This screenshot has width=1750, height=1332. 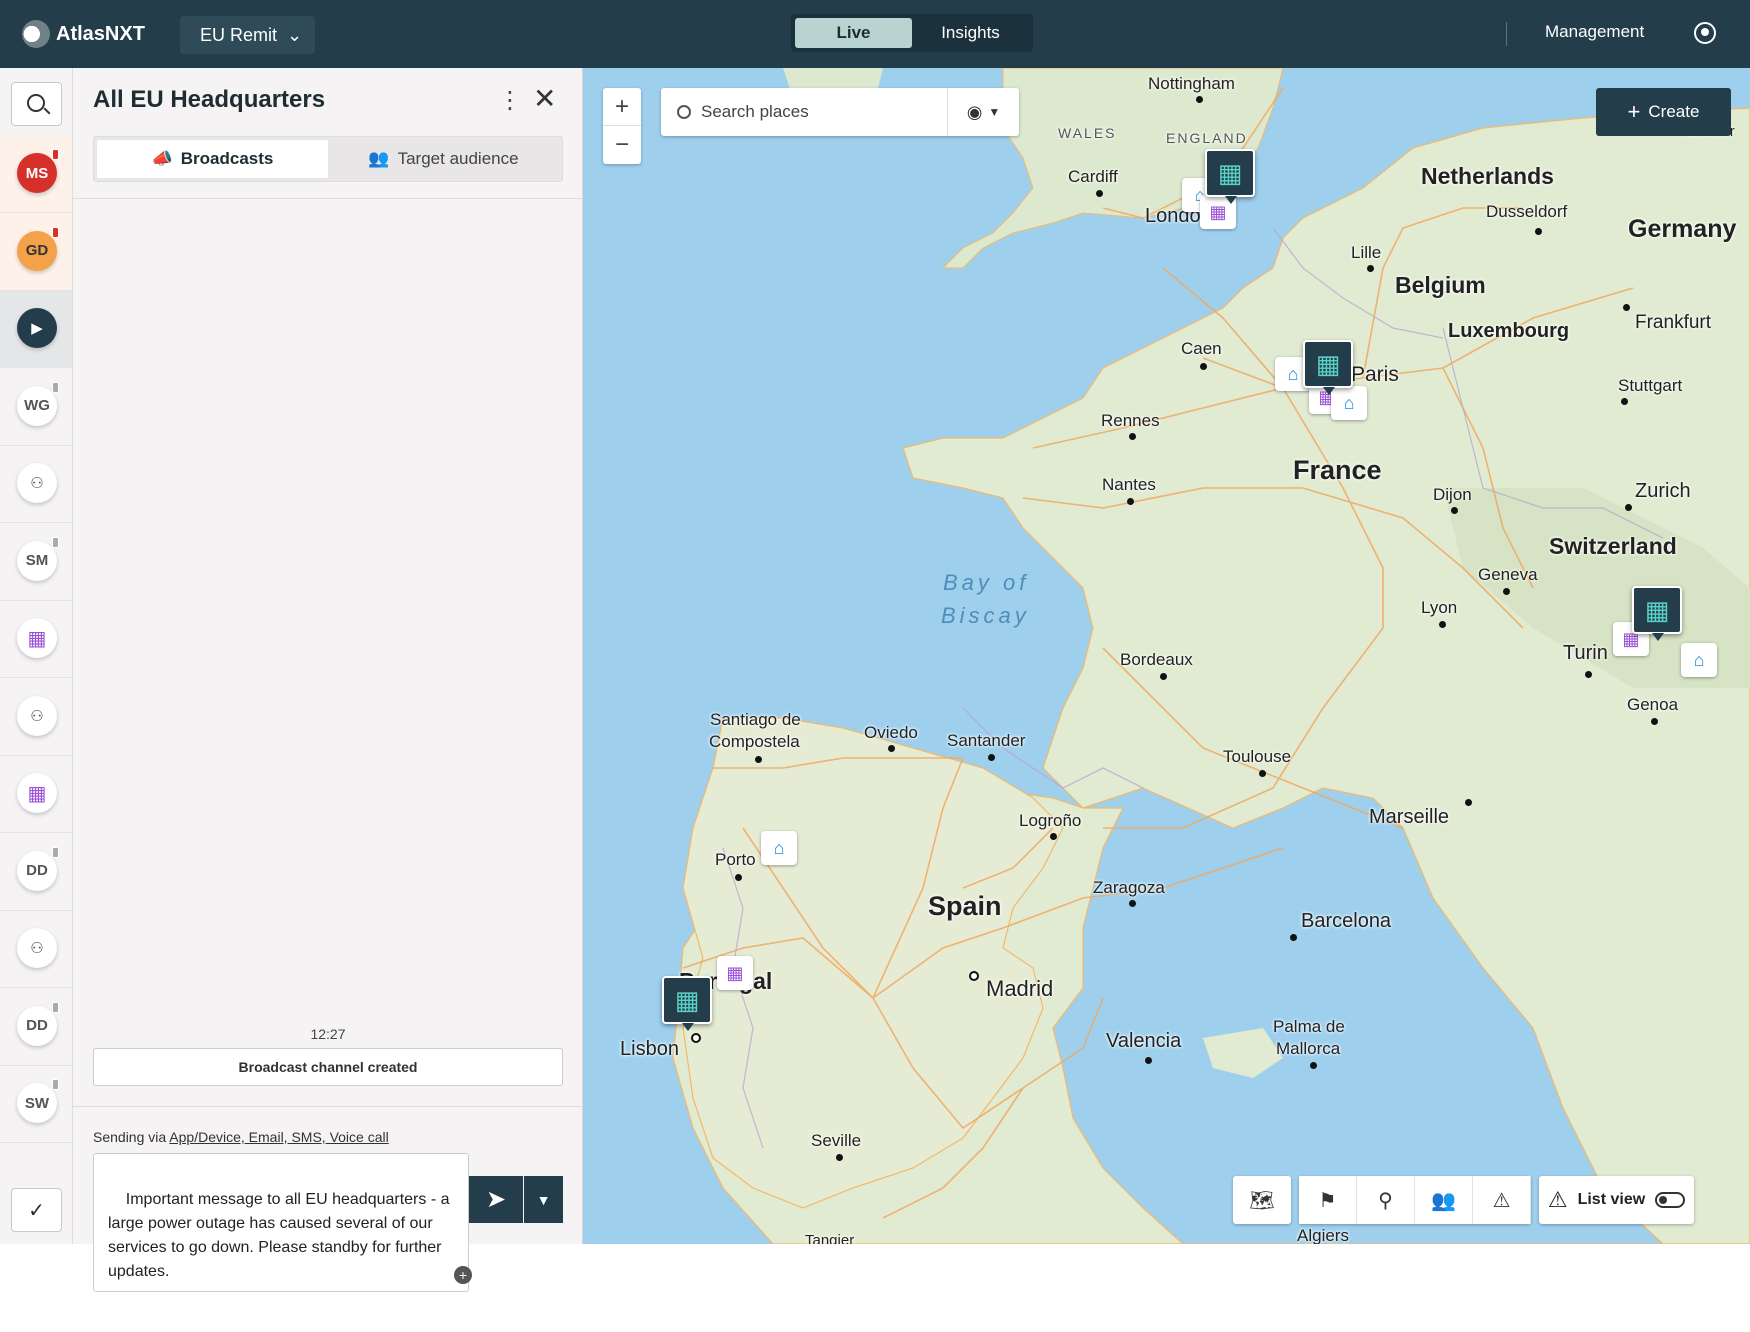 I want to click on management-link: Management, so click(x=1594, y=32).